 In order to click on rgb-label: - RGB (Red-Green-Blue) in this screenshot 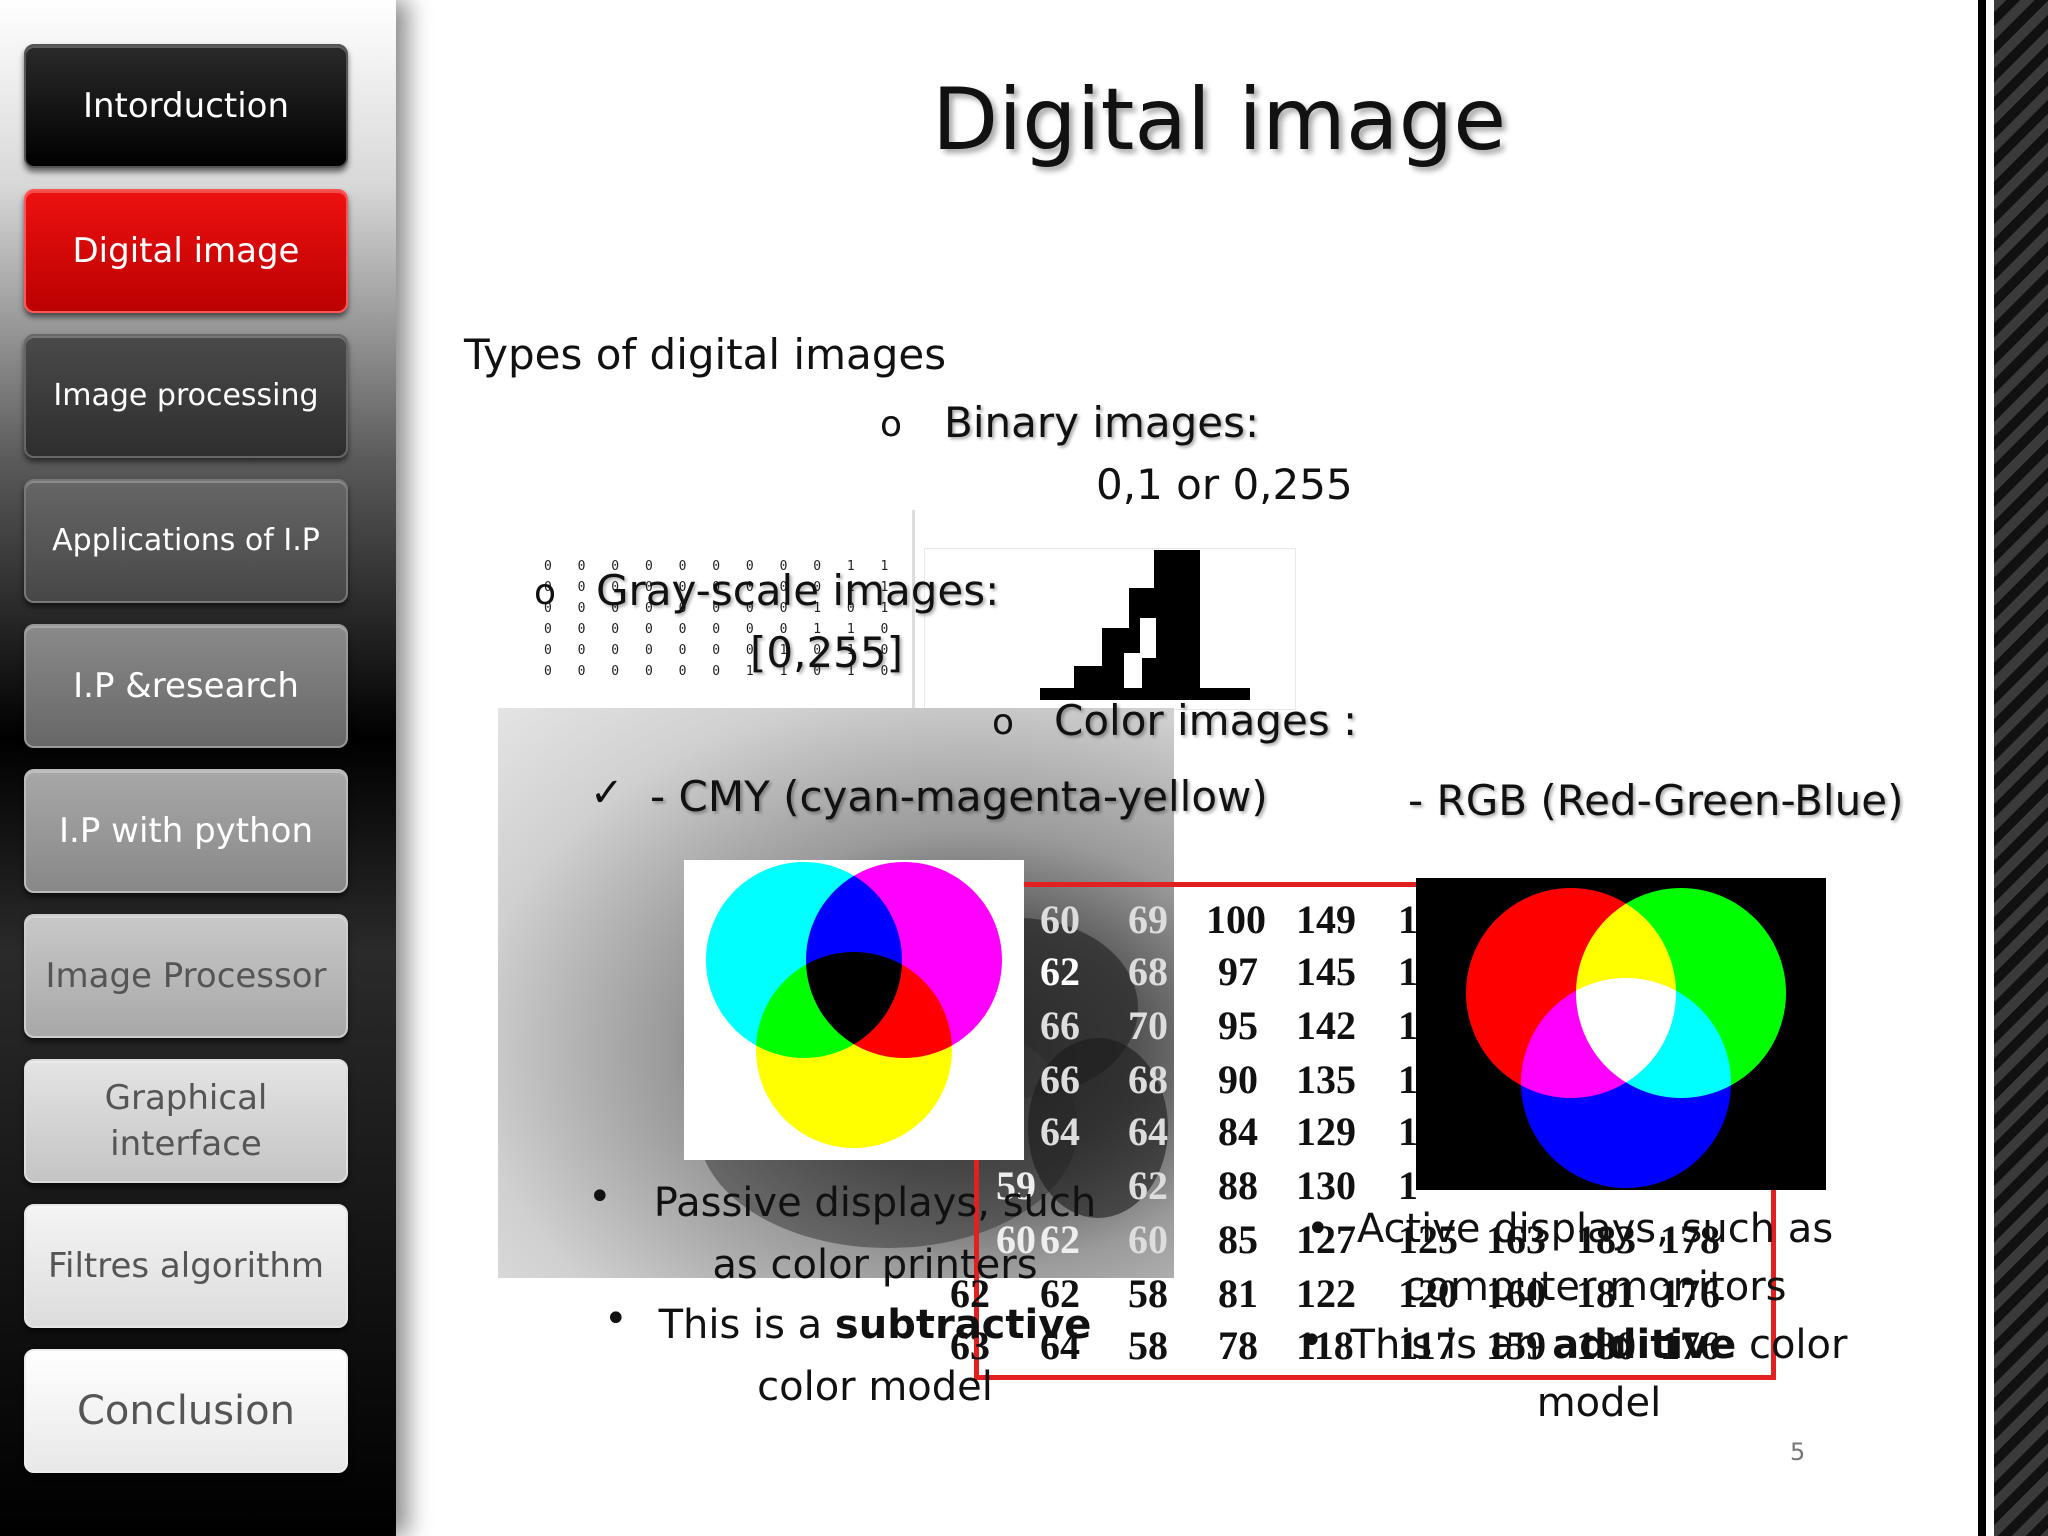, I will do `click(1656, 800)`.